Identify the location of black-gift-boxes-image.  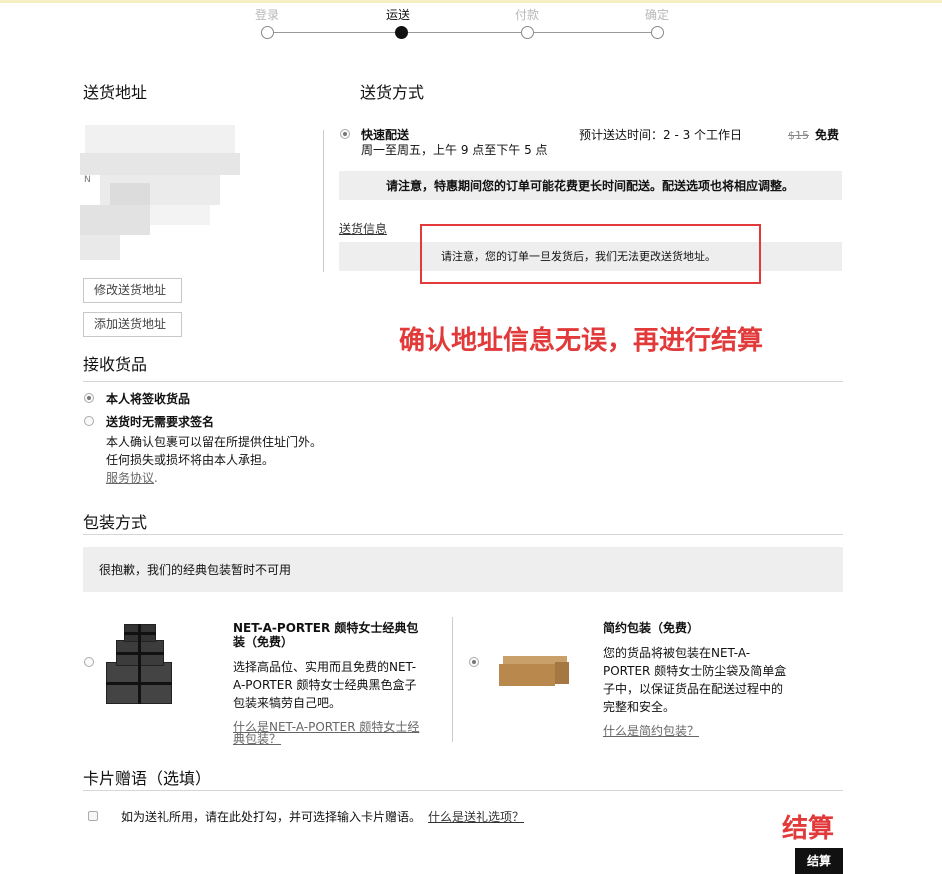
(140, 666).